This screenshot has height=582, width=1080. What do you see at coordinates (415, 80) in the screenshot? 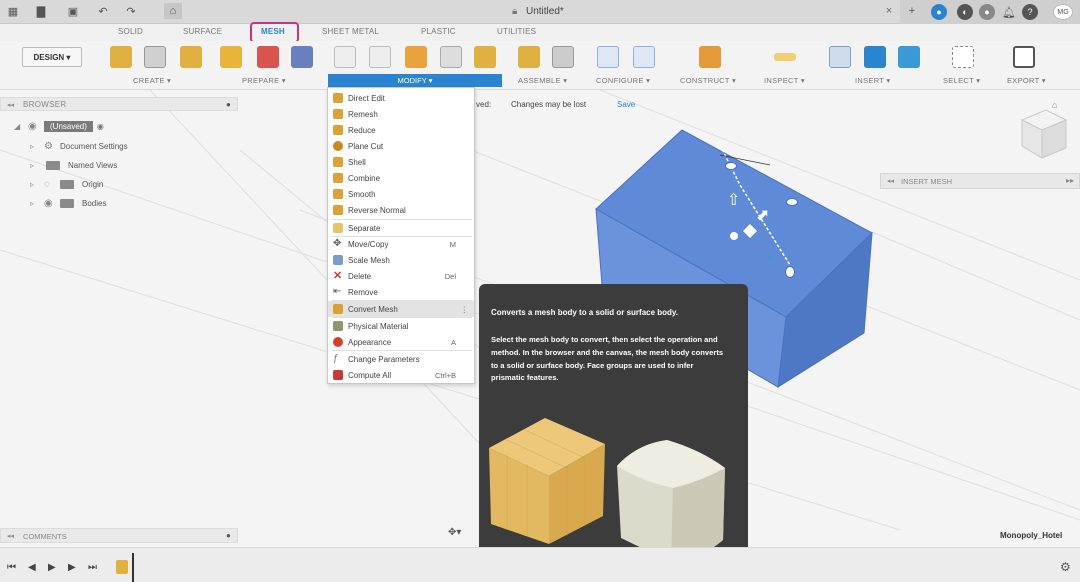
I see `group-modify: MODIFY ▾` at bounding box center [415, 80].